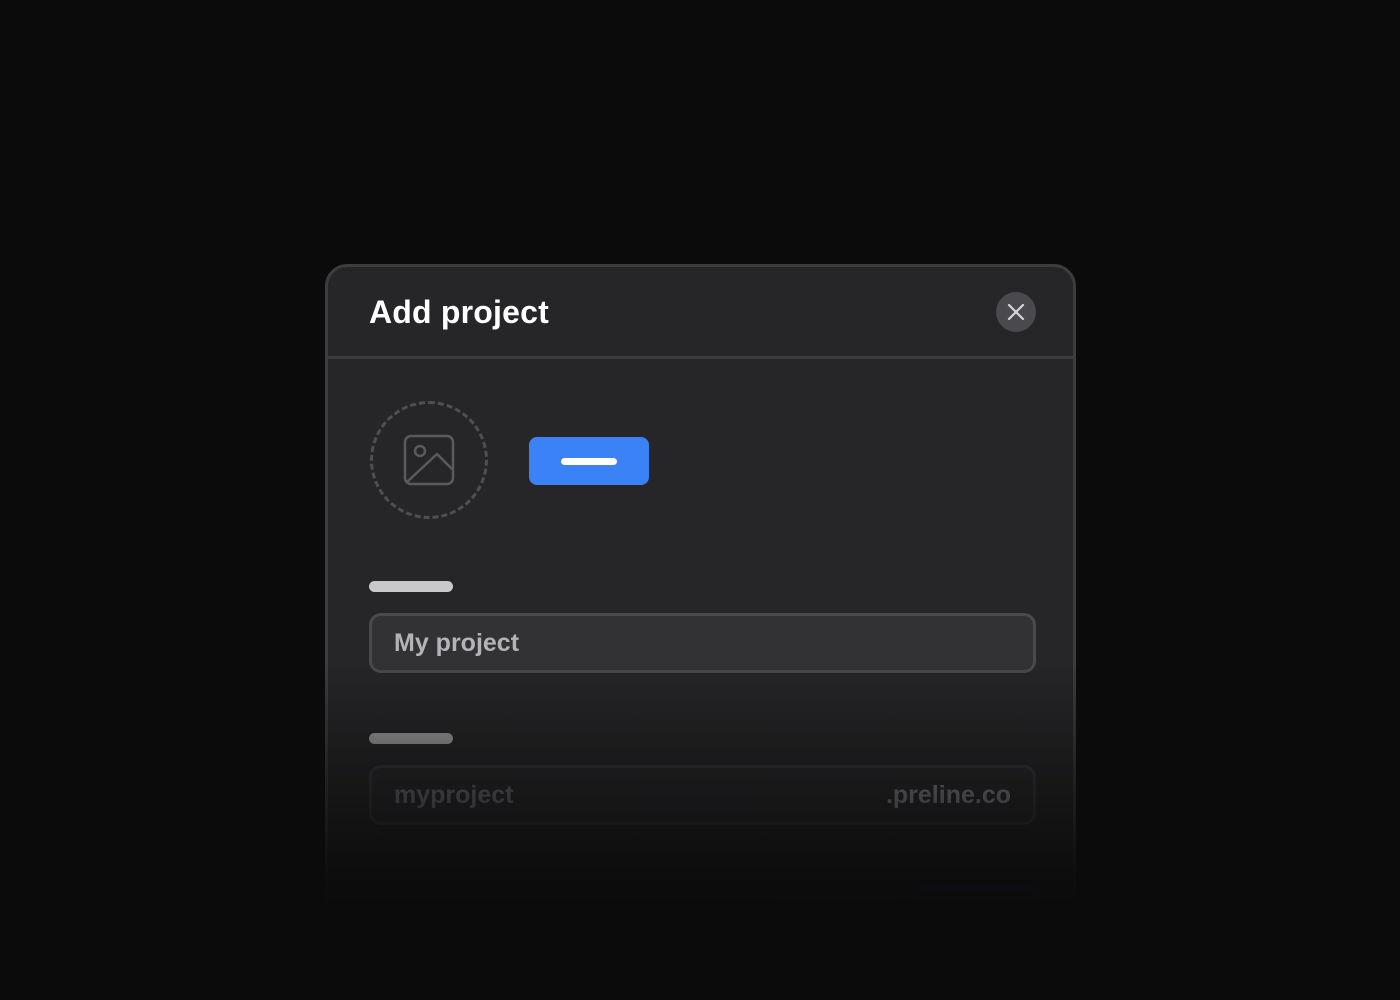 The image size is (1400, 1000). Describe the element at coordinates (457, 642) in the screenshot. I see `project-name-value: My project` at that location.